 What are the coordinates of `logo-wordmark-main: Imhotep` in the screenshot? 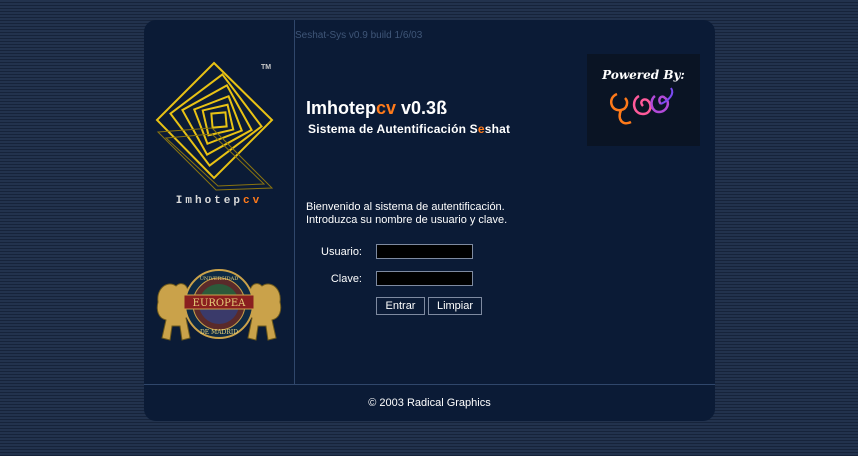 It's located at (209, 201).